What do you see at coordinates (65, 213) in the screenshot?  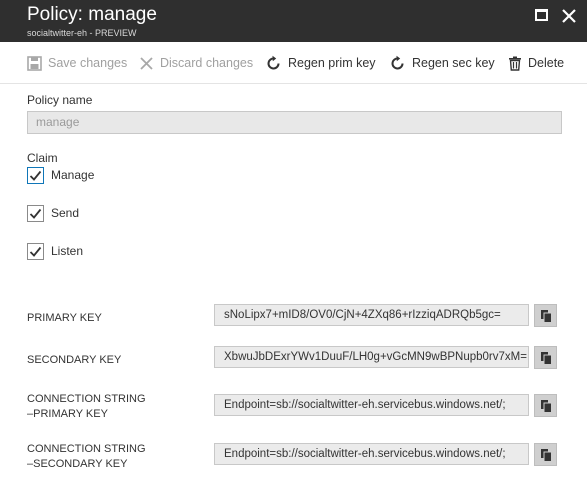 I see `send-checkbox-label: Send` at bounding box center [65, 213].